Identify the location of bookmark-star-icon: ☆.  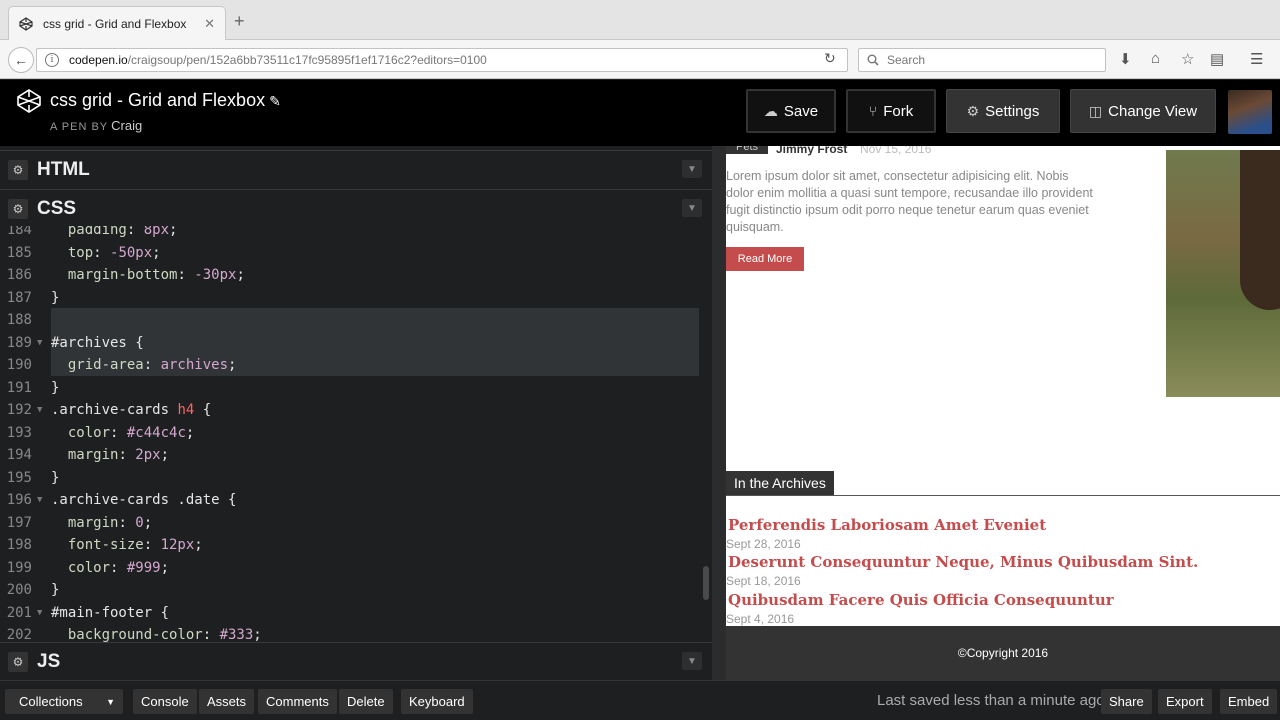
(1187, 59).